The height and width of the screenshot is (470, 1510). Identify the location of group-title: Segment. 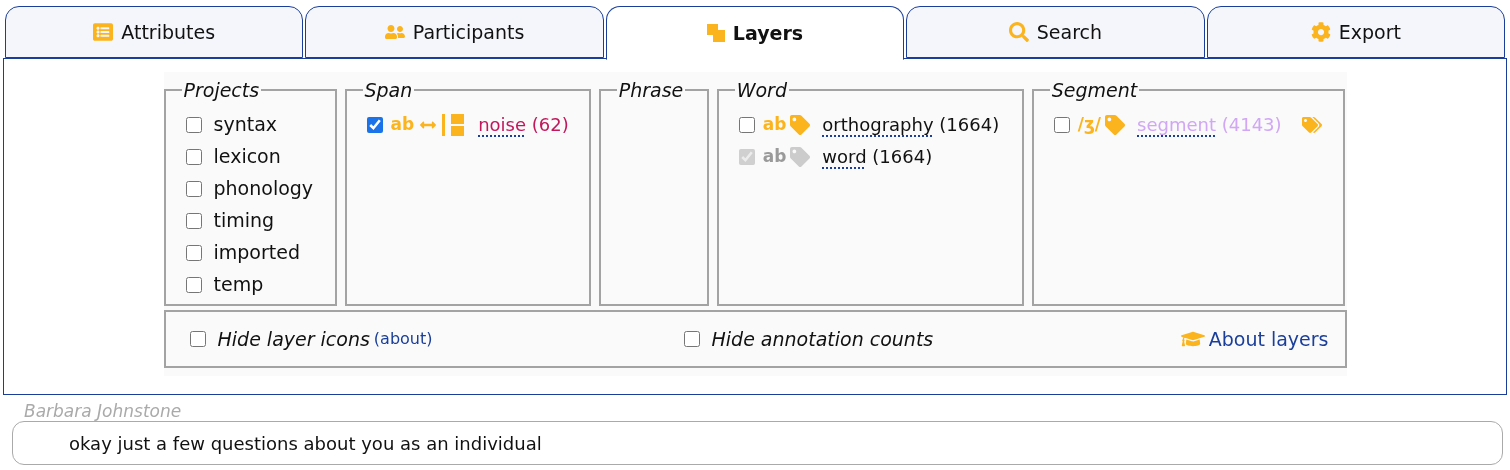
(1094, 90).